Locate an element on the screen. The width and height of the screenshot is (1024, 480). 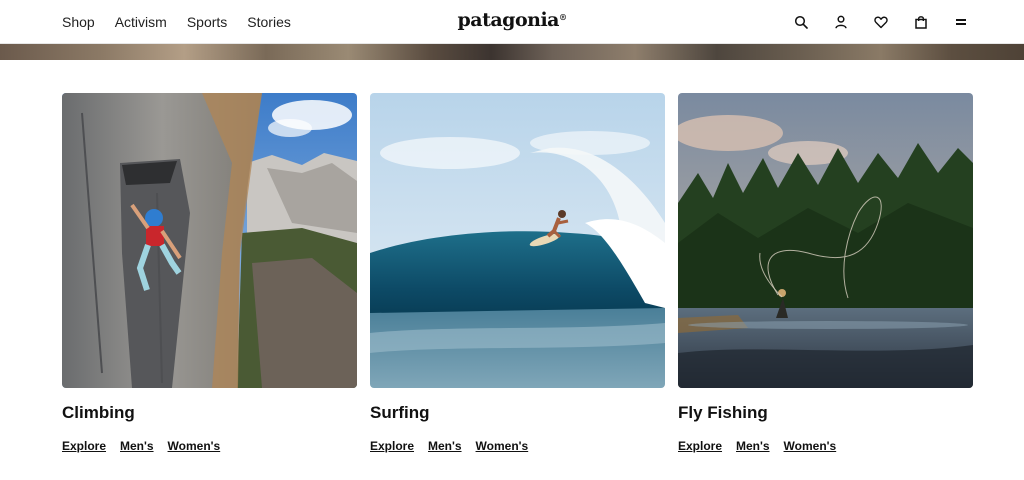
sport-title-climbing: Climbing is located at coordinates (209, 413).